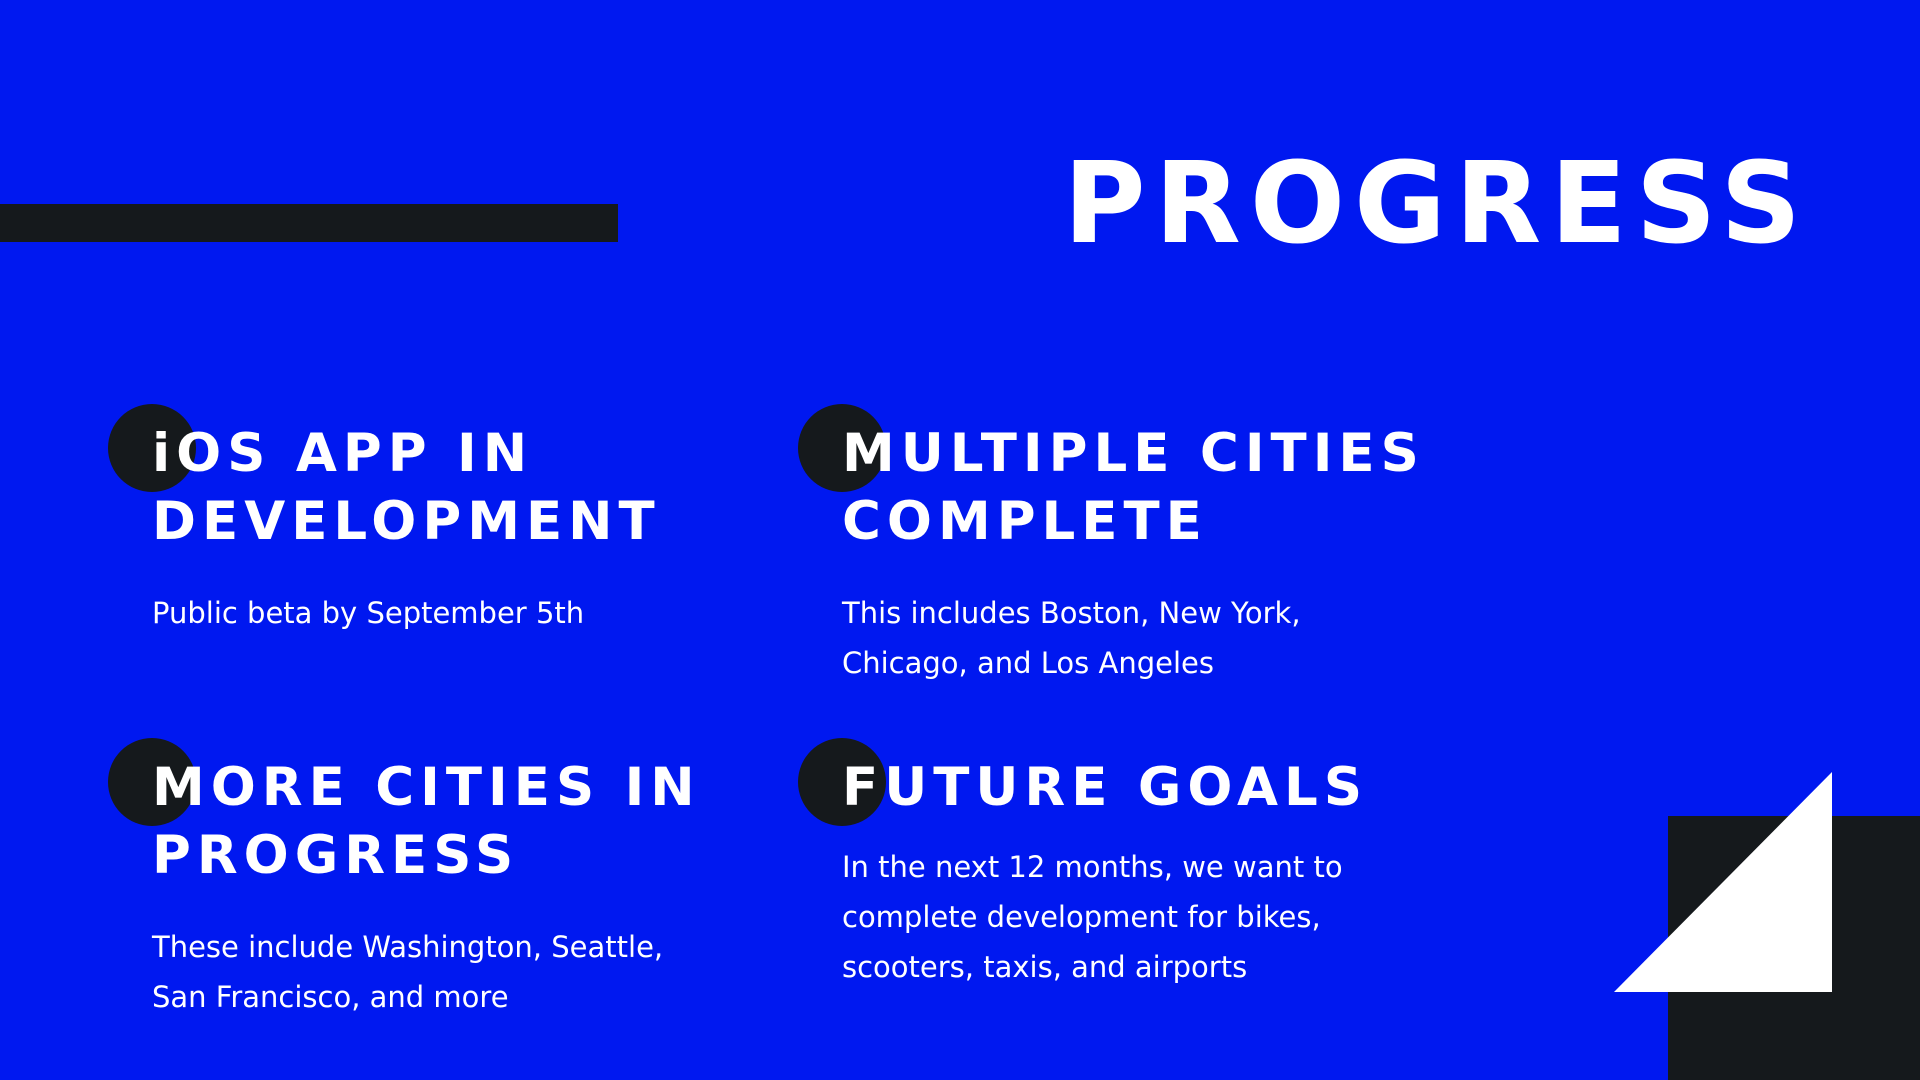 The width and height of the screenshot is (1920, 1080). Describe the element at coordinates (368, 613) in the screenshot. I see `item-description-line: Public beta by September 5th` at that location.